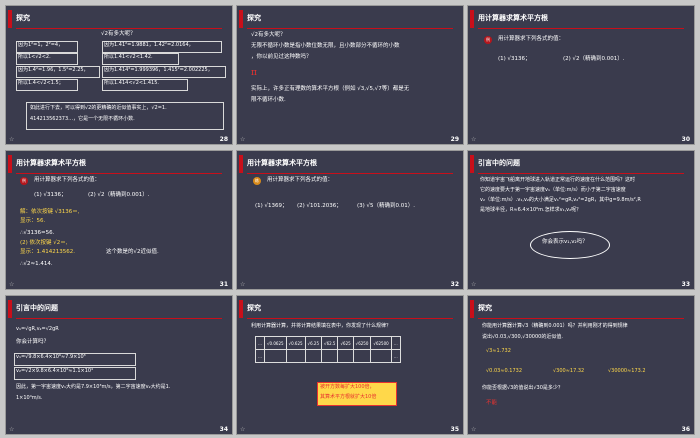 This screenshot has width=700, height=438. What do you see at coordinates (10, 19) in the screenshot?
I see `slide-accent-bar` at bounding box center [10, 19].